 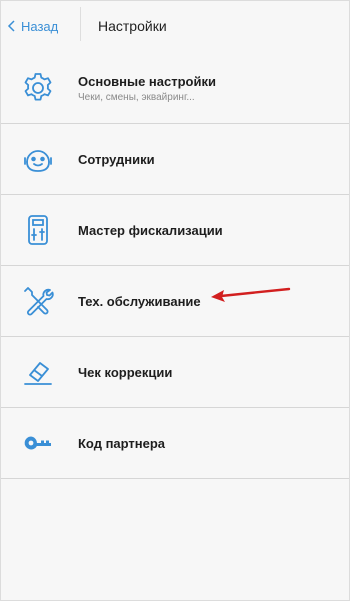 What do you see at coordinates (147, 81) in the screenshot?
I see `menu-item-title: Основные настройки` at bounding box center [147, 81].